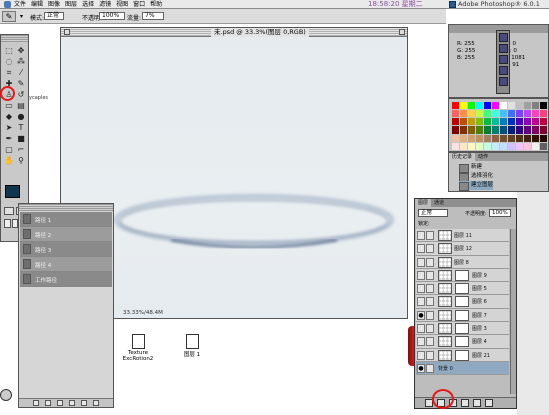 Image resolution: width=549 pixels, height=415 pixels. I want to click on zoom-box-icon, so click(402, 32).